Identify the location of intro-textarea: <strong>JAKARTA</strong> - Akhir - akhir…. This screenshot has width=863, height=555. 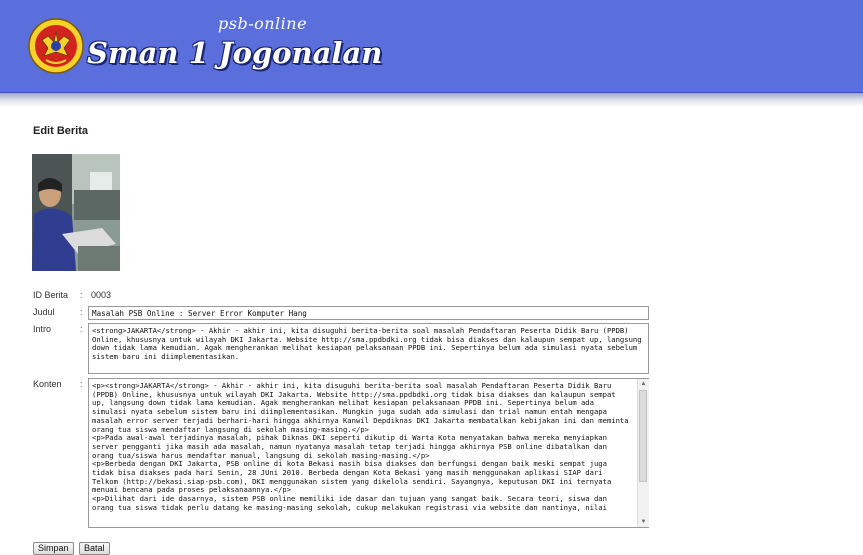
(368, 348).